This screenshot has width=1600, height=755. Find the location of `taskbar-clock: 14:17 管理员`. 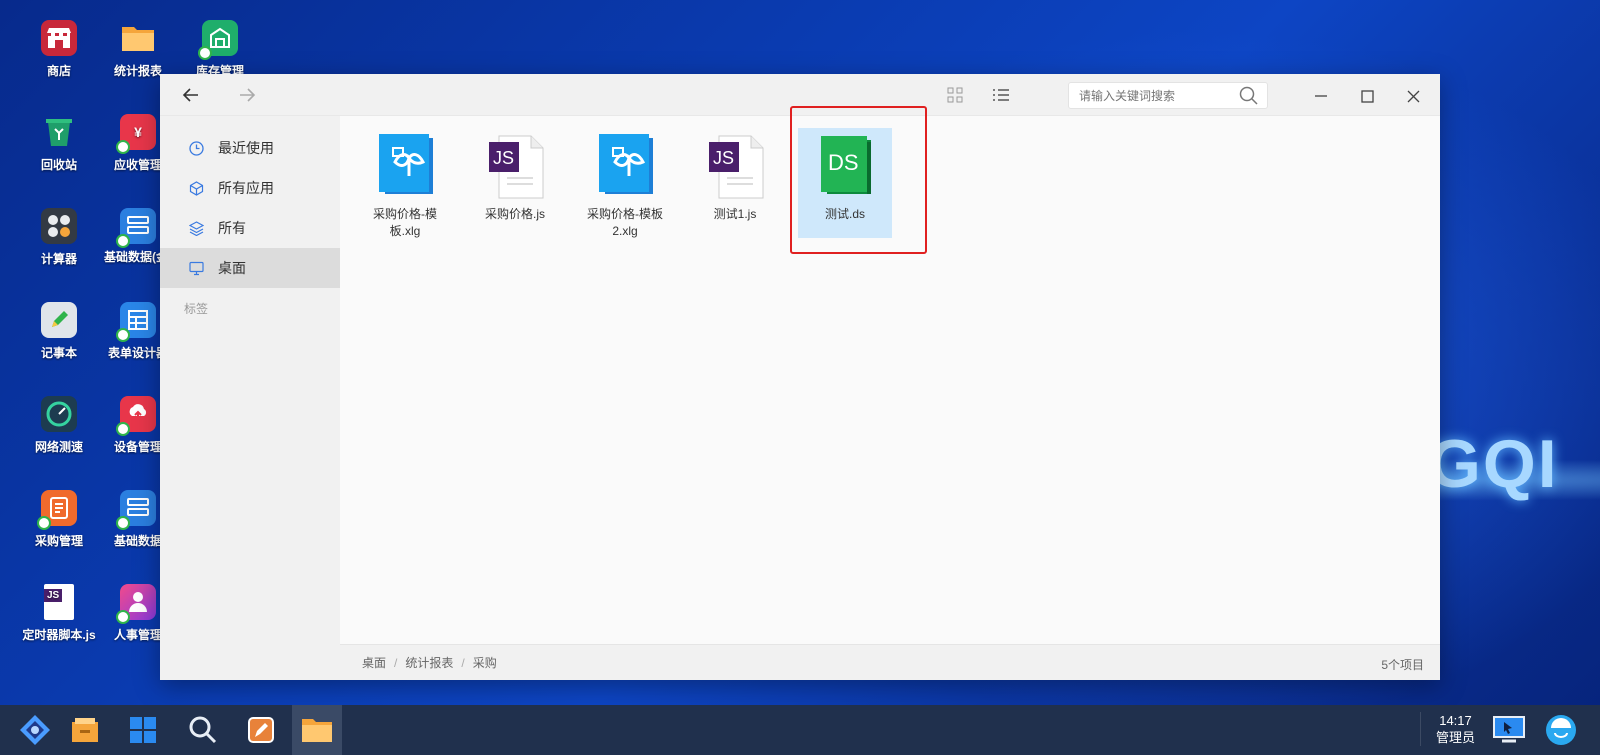

taskbar-clock: 14:17 管理员 is located at coordinates (1455, 729).